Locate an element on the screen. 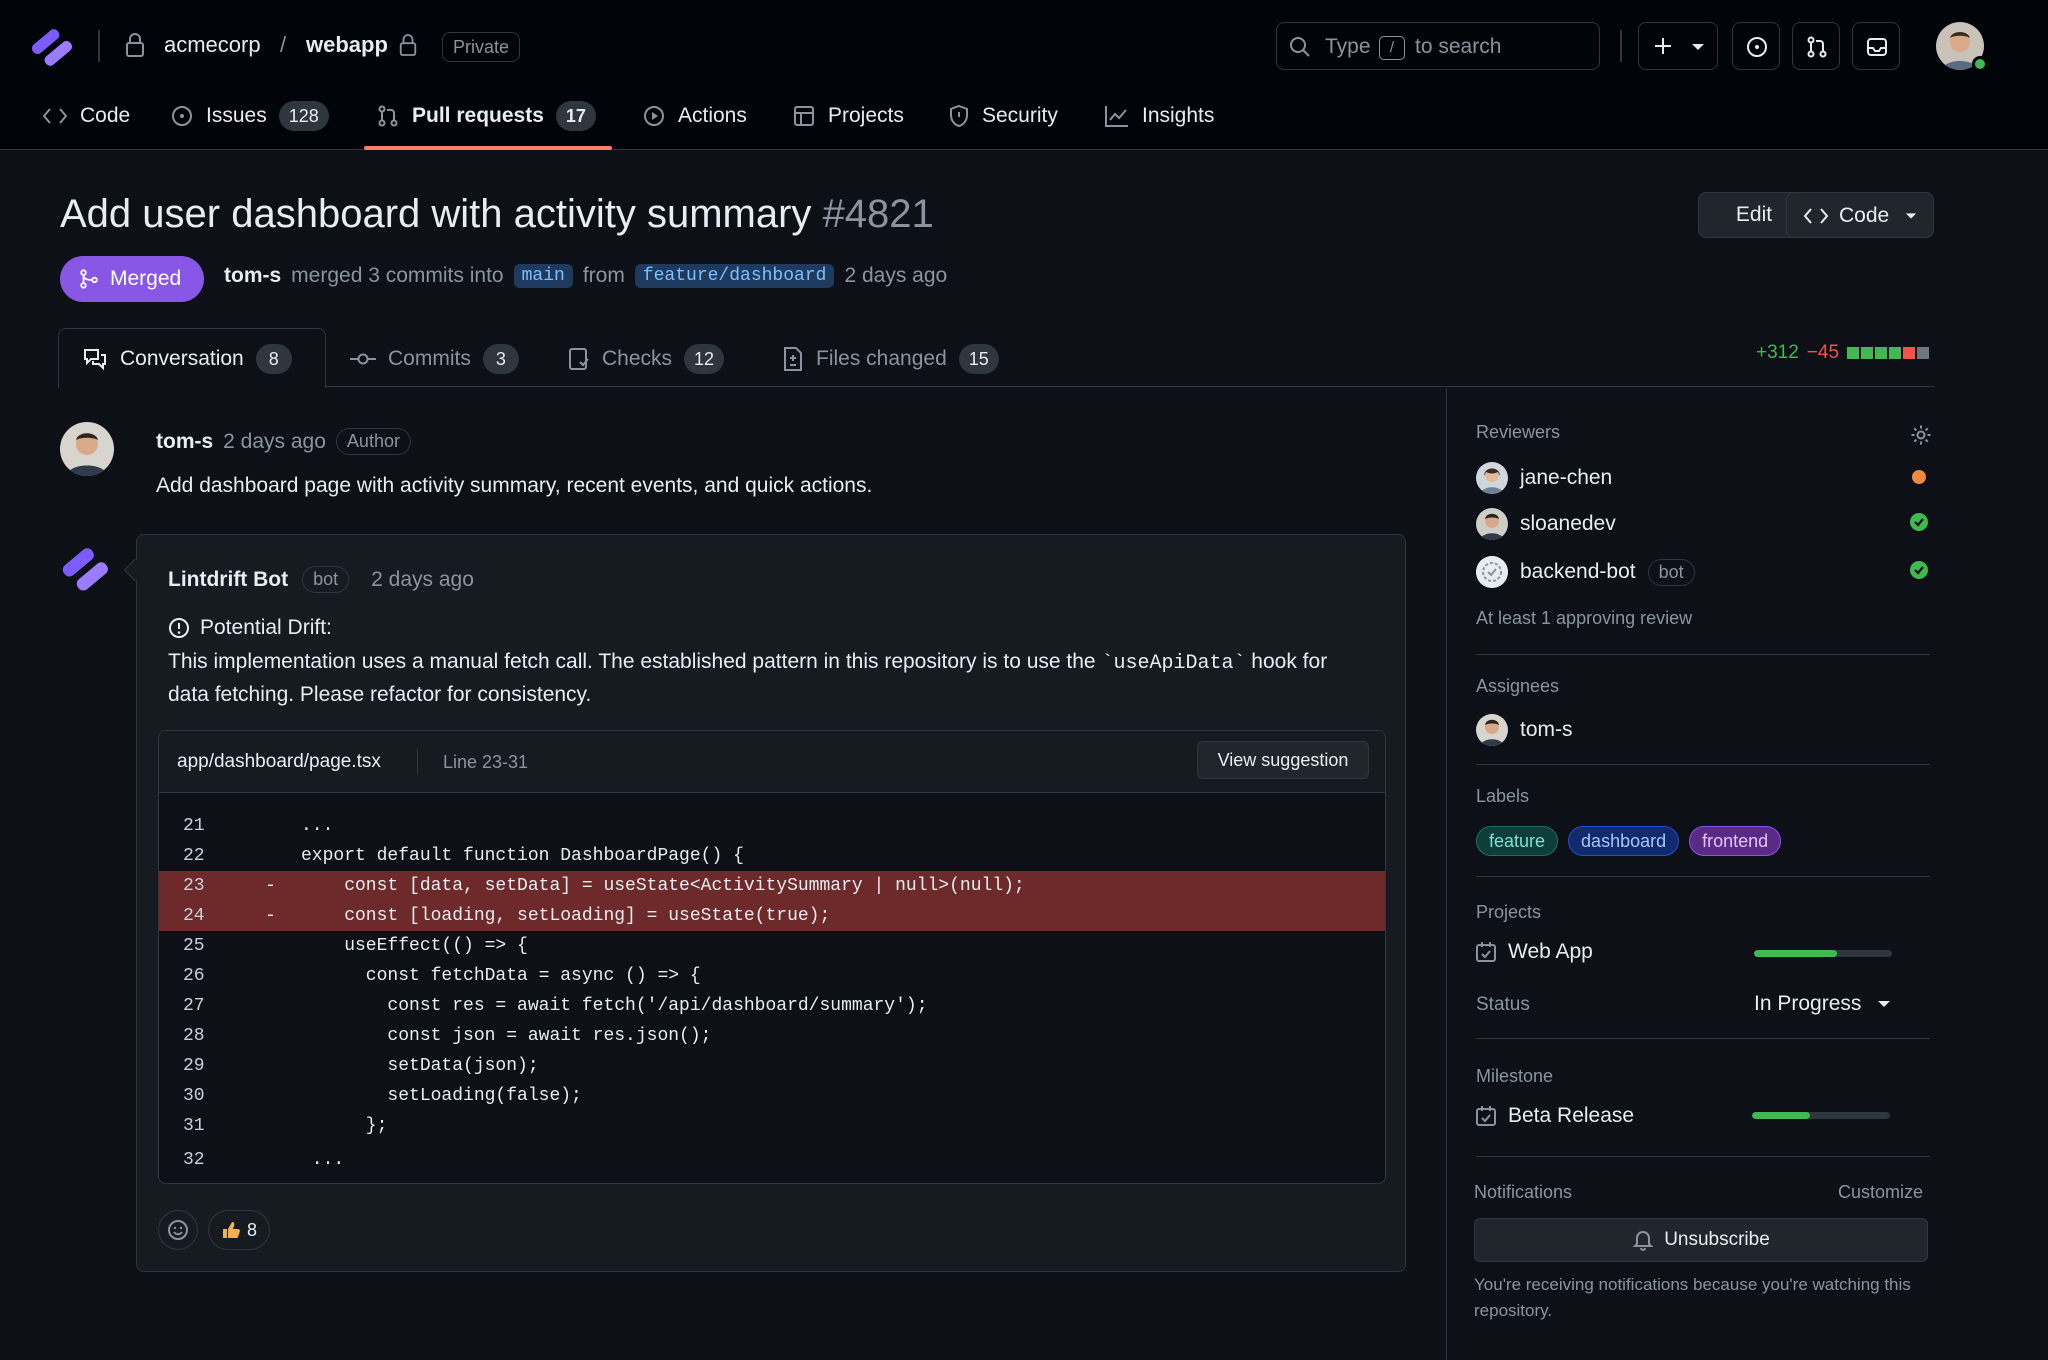 Image resolution: width=2048 pixels, height=1360 pixels. tab-files-changed: Files changed 15 is located at coordinates (890, 359).